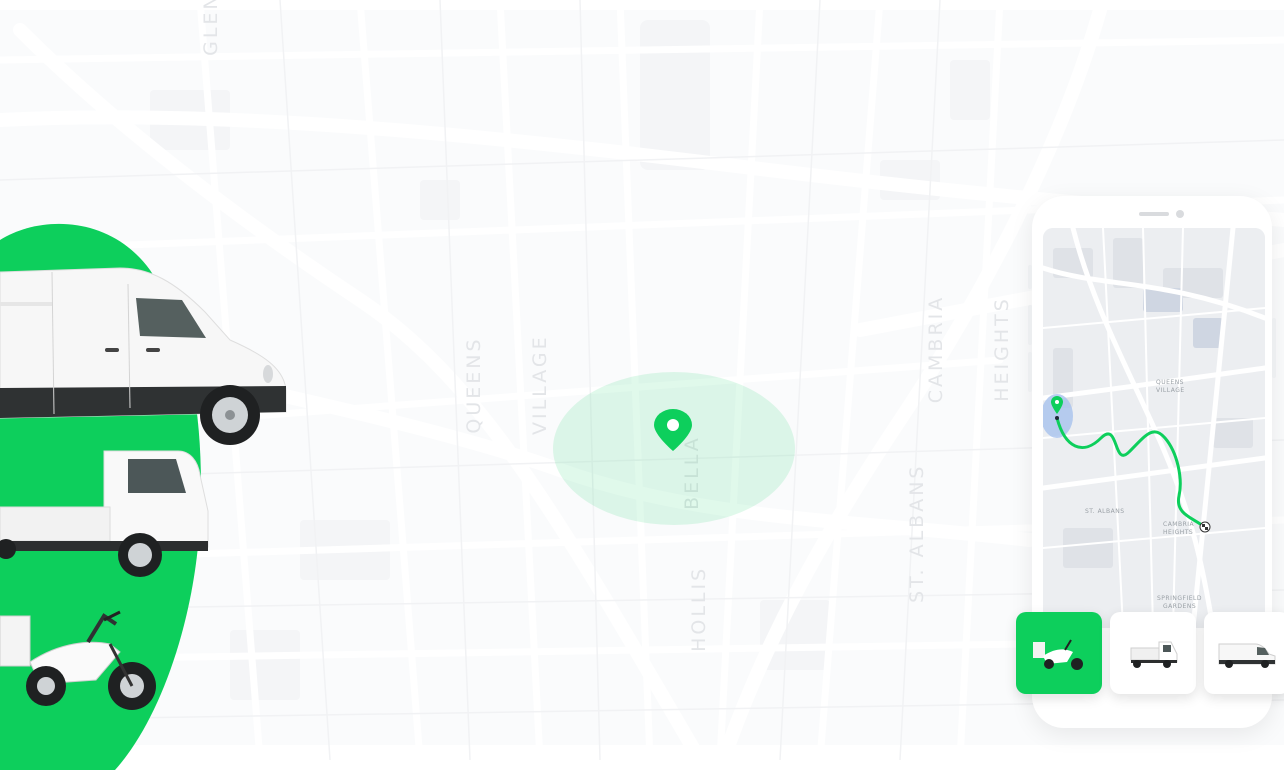  I want to click on mini-map-label: GARDENS, so click(1179, 606).